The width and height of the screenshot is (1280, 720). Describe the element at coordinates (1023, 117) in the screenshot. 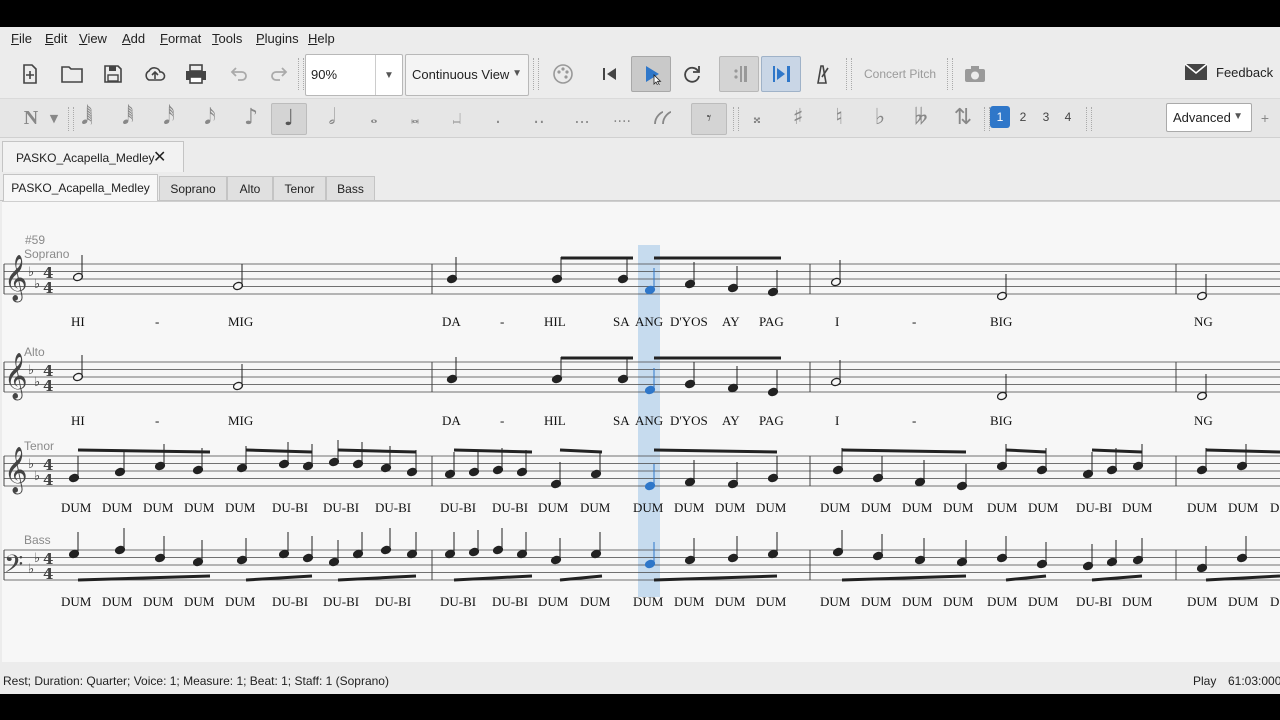

I see `voice-2-button: 2` at that location.